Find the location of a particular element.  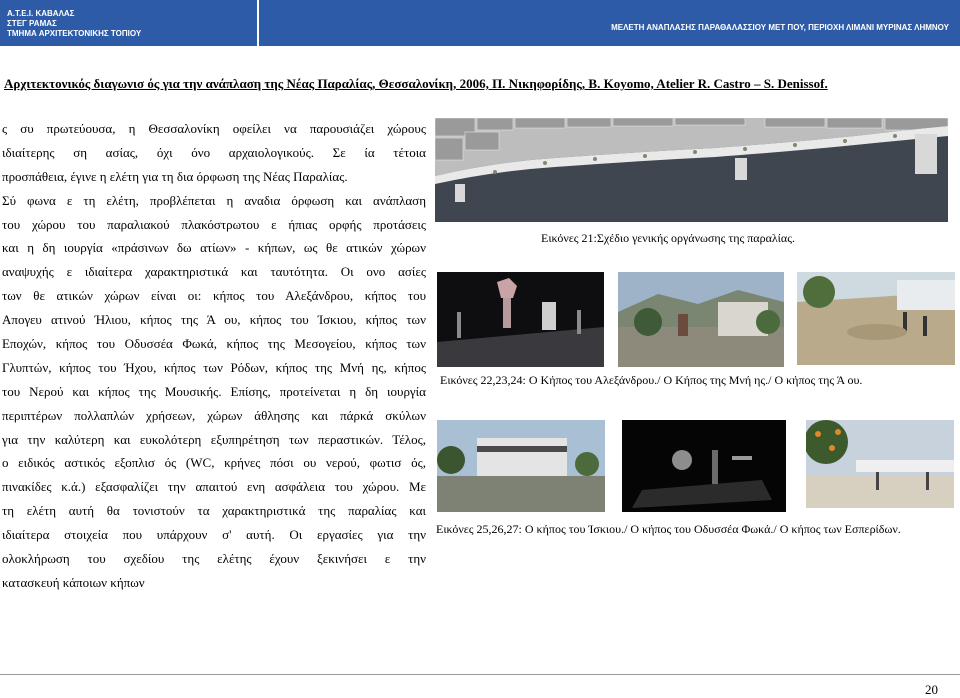

photo-sand-garden is located at coordinates (876, 318).